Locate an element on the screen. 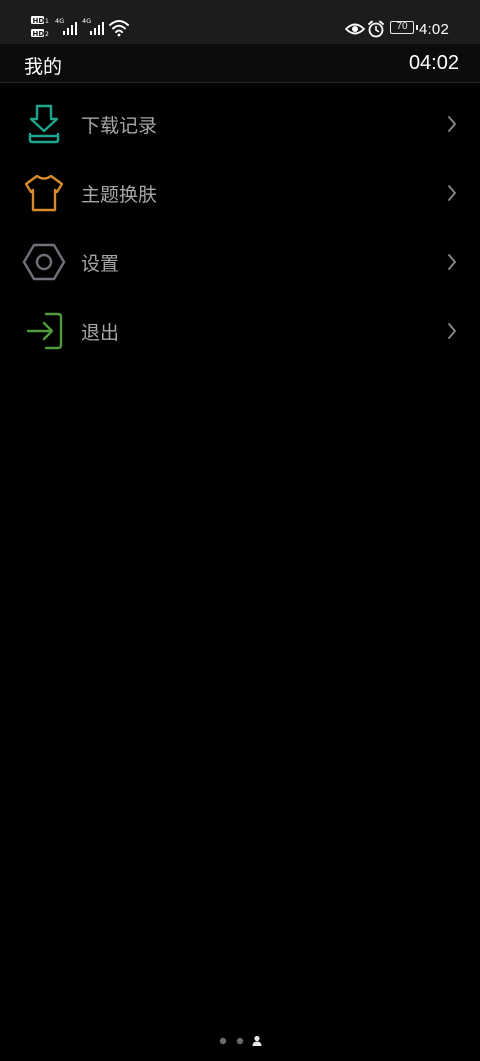 Image resolution: width=480 pixels, height=1061 pixels. hd-label-2: HD is located at coordinates (39, 34).